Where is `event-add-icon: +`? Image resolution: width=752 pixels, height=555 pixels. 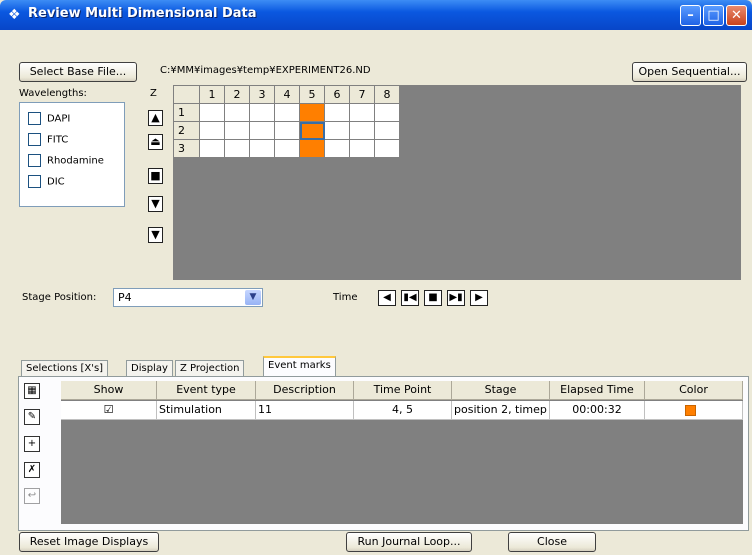
event-add-icon: + is located at coordinates (32, 444).